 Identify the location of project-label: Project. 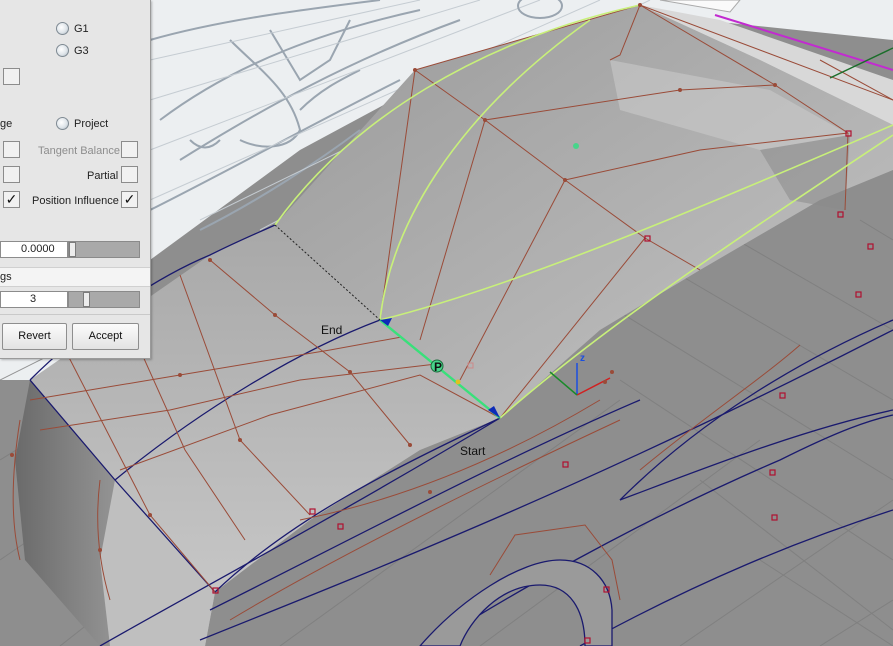
(91, 124).